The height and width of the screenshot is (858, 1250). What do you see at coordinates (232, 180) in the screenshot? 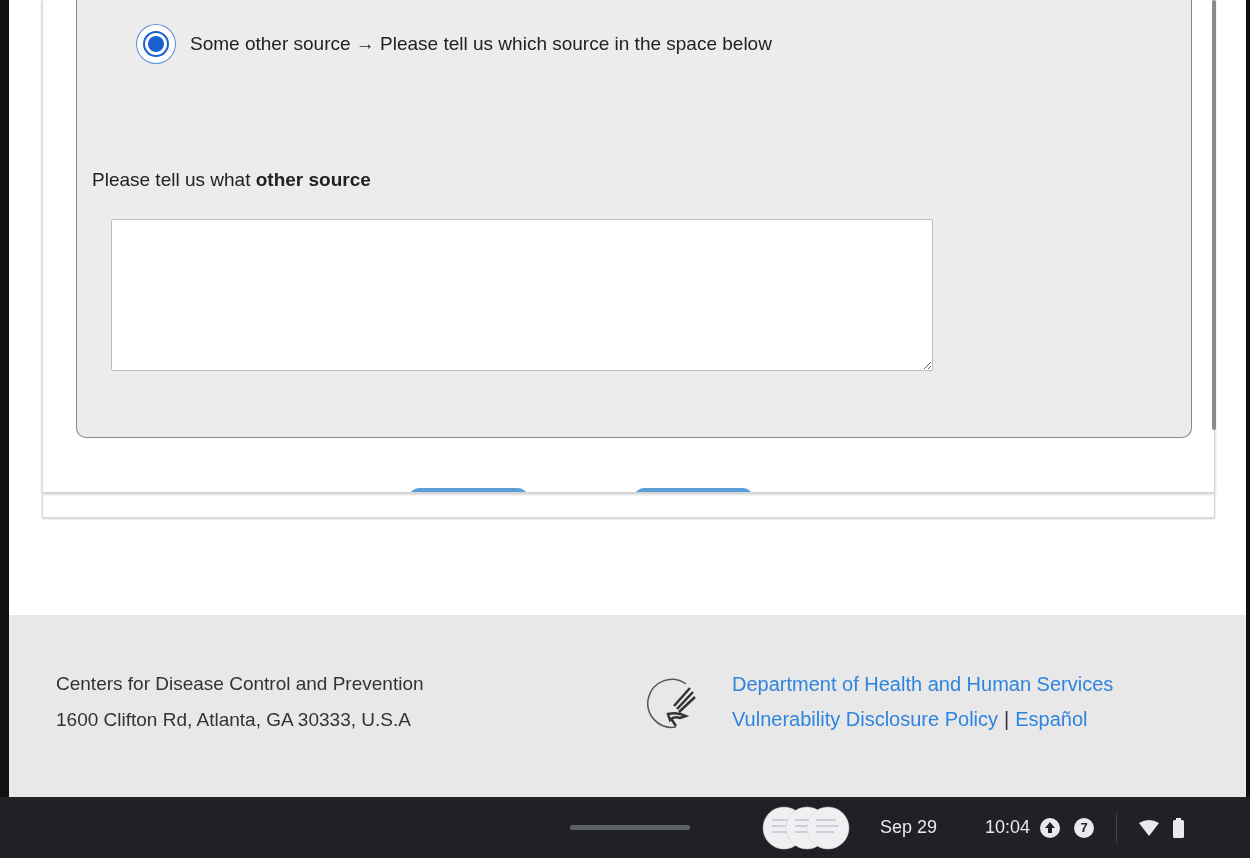
I see `field-label: Please tell us what other source` at bounding box center [232, 180].